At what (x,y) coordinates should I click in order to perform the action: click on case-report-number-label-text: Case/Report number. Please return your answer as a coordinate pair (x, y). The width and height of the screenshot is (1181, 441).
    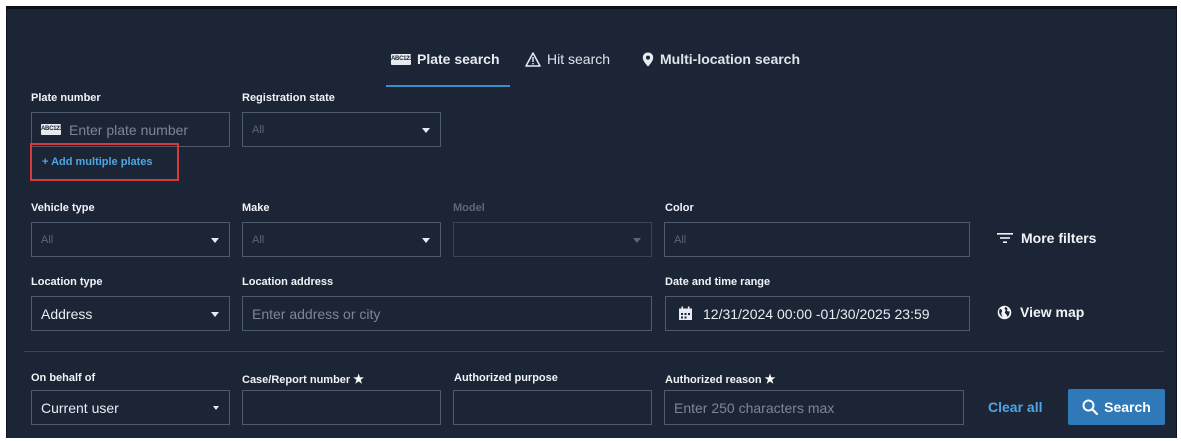
    Looking at the image, I should click on (296, 380).